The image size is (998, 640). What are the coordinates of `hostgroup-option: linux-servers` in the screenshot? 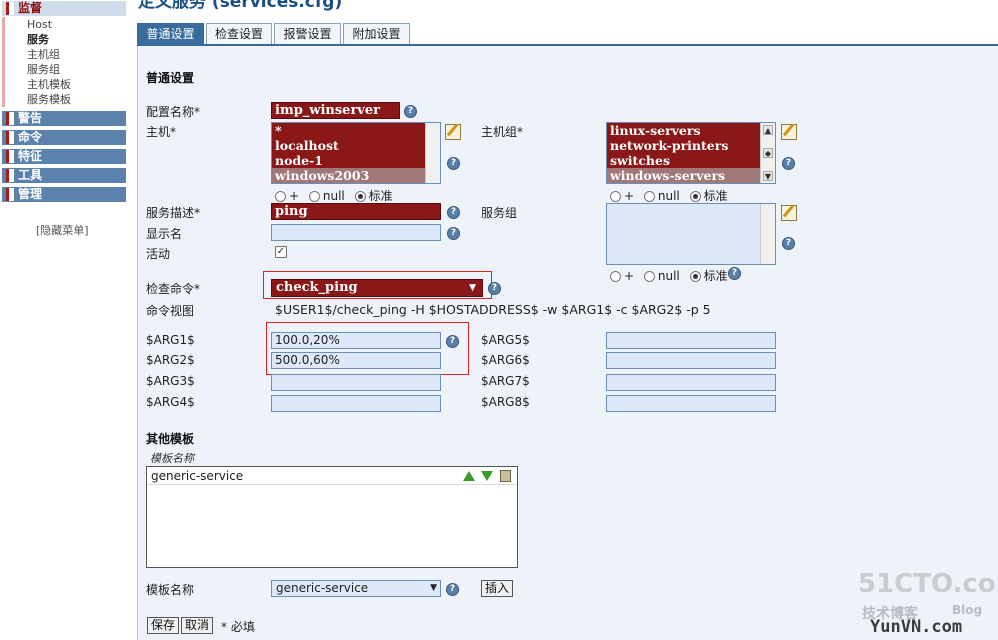 It's located at (691, 130).